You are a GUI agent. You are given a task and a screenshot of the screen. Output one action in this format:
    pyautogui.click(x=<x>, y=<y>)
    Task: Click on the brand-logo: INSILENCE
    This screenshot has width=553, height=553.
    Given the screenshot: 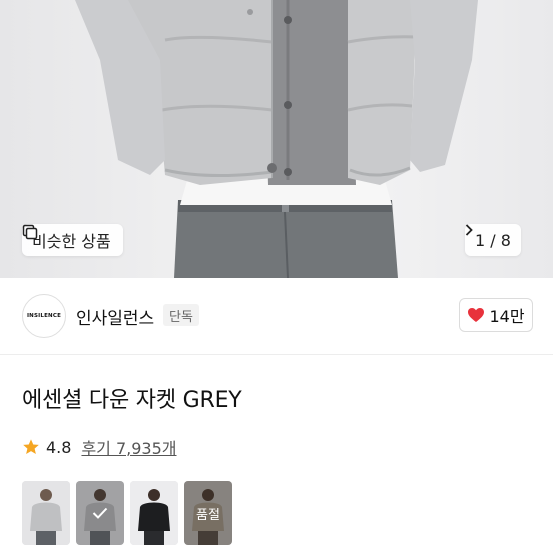 What is the action you would take?
    pyautogui.click(x=44, y=316)
    